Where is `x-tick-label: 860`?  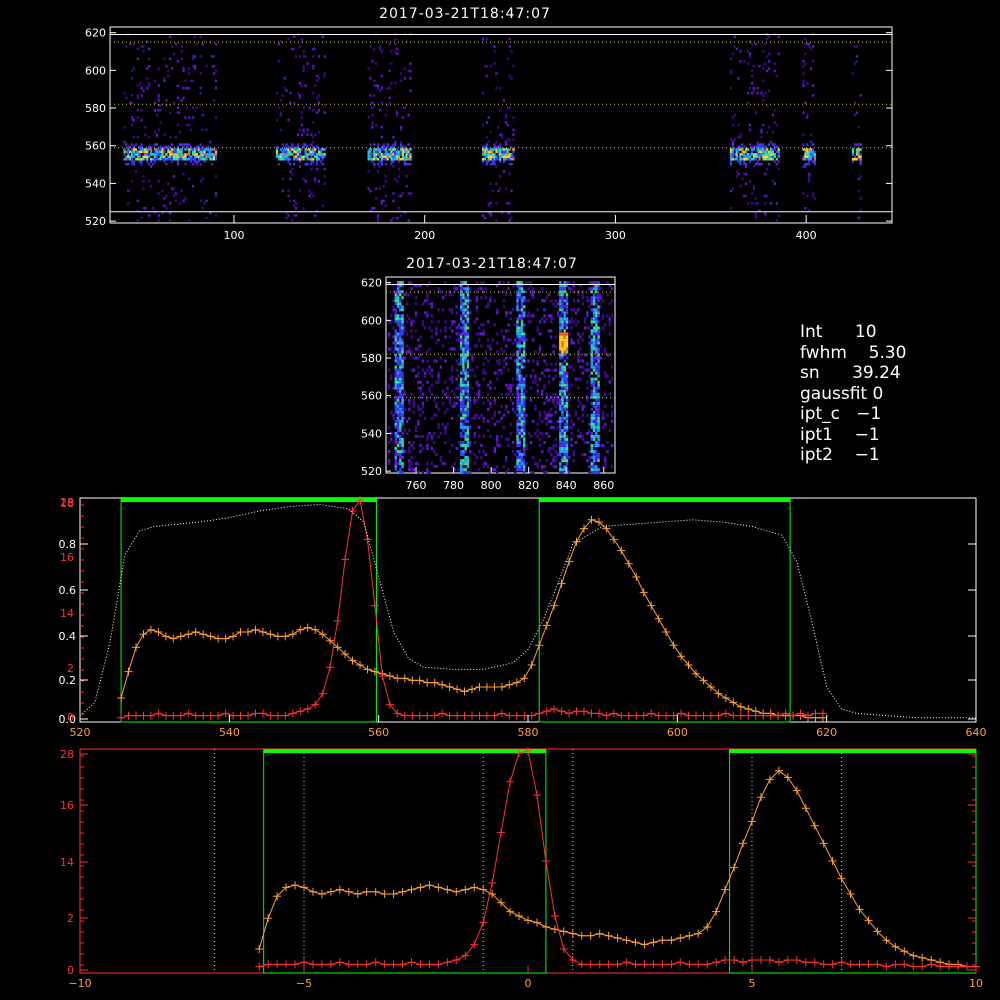 x-tick-label: 860 is located at coordinates (603, 485).